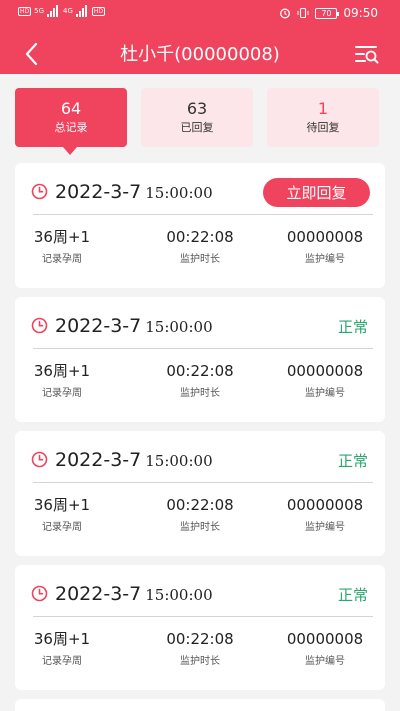  What do you see at coordinates (200, 37) in the screenshot?
I see `app-header: HD 5G 4G HD 70 09:50 杜小千(00000008)` at bounding box center [200, 37].